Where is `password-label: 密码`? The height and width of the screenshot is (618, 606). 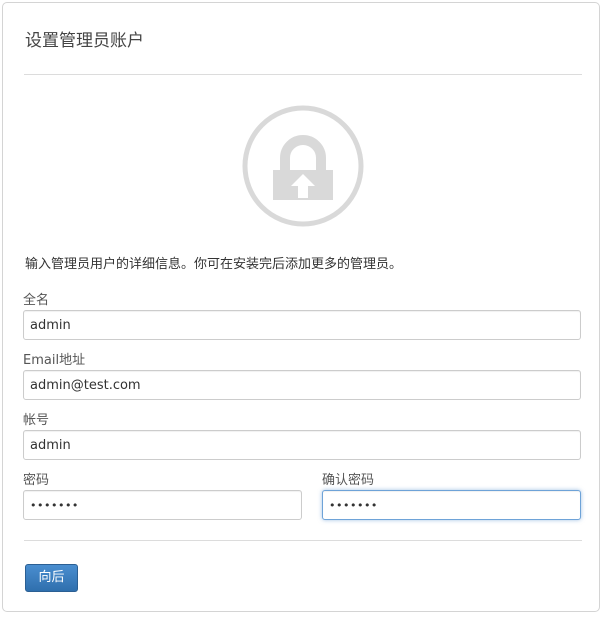 password-label: 密码 is located at coordinates (36, 480).